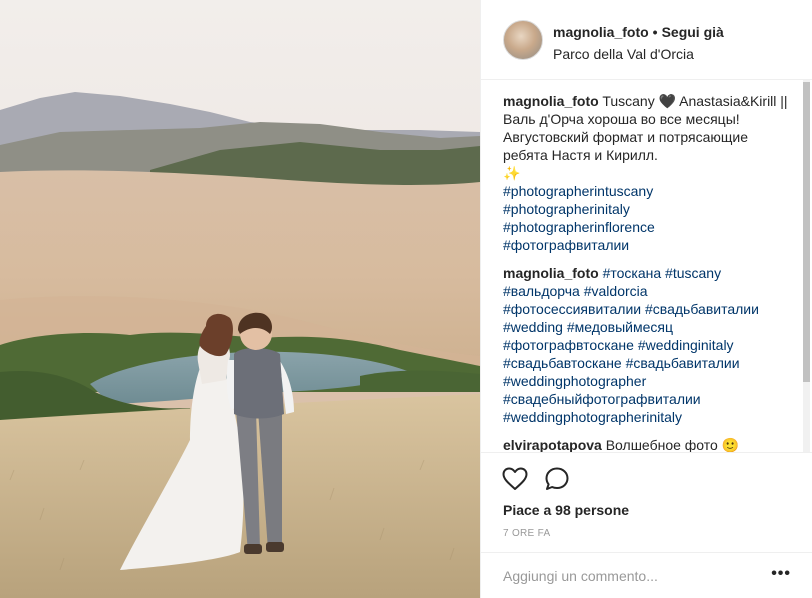 Image resolution: width=812 pixels, height=598 pixels. Describe the element at coordinates (580, 155) in the screenshot. I see `caption-text-line: ребята Настя и Кирилл.` at that location.